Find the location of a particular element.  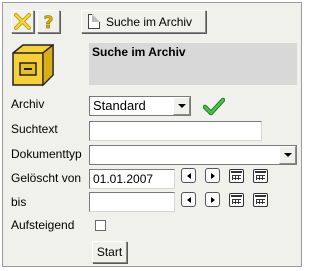

help-button: ? is located at coordinates (48, 21).